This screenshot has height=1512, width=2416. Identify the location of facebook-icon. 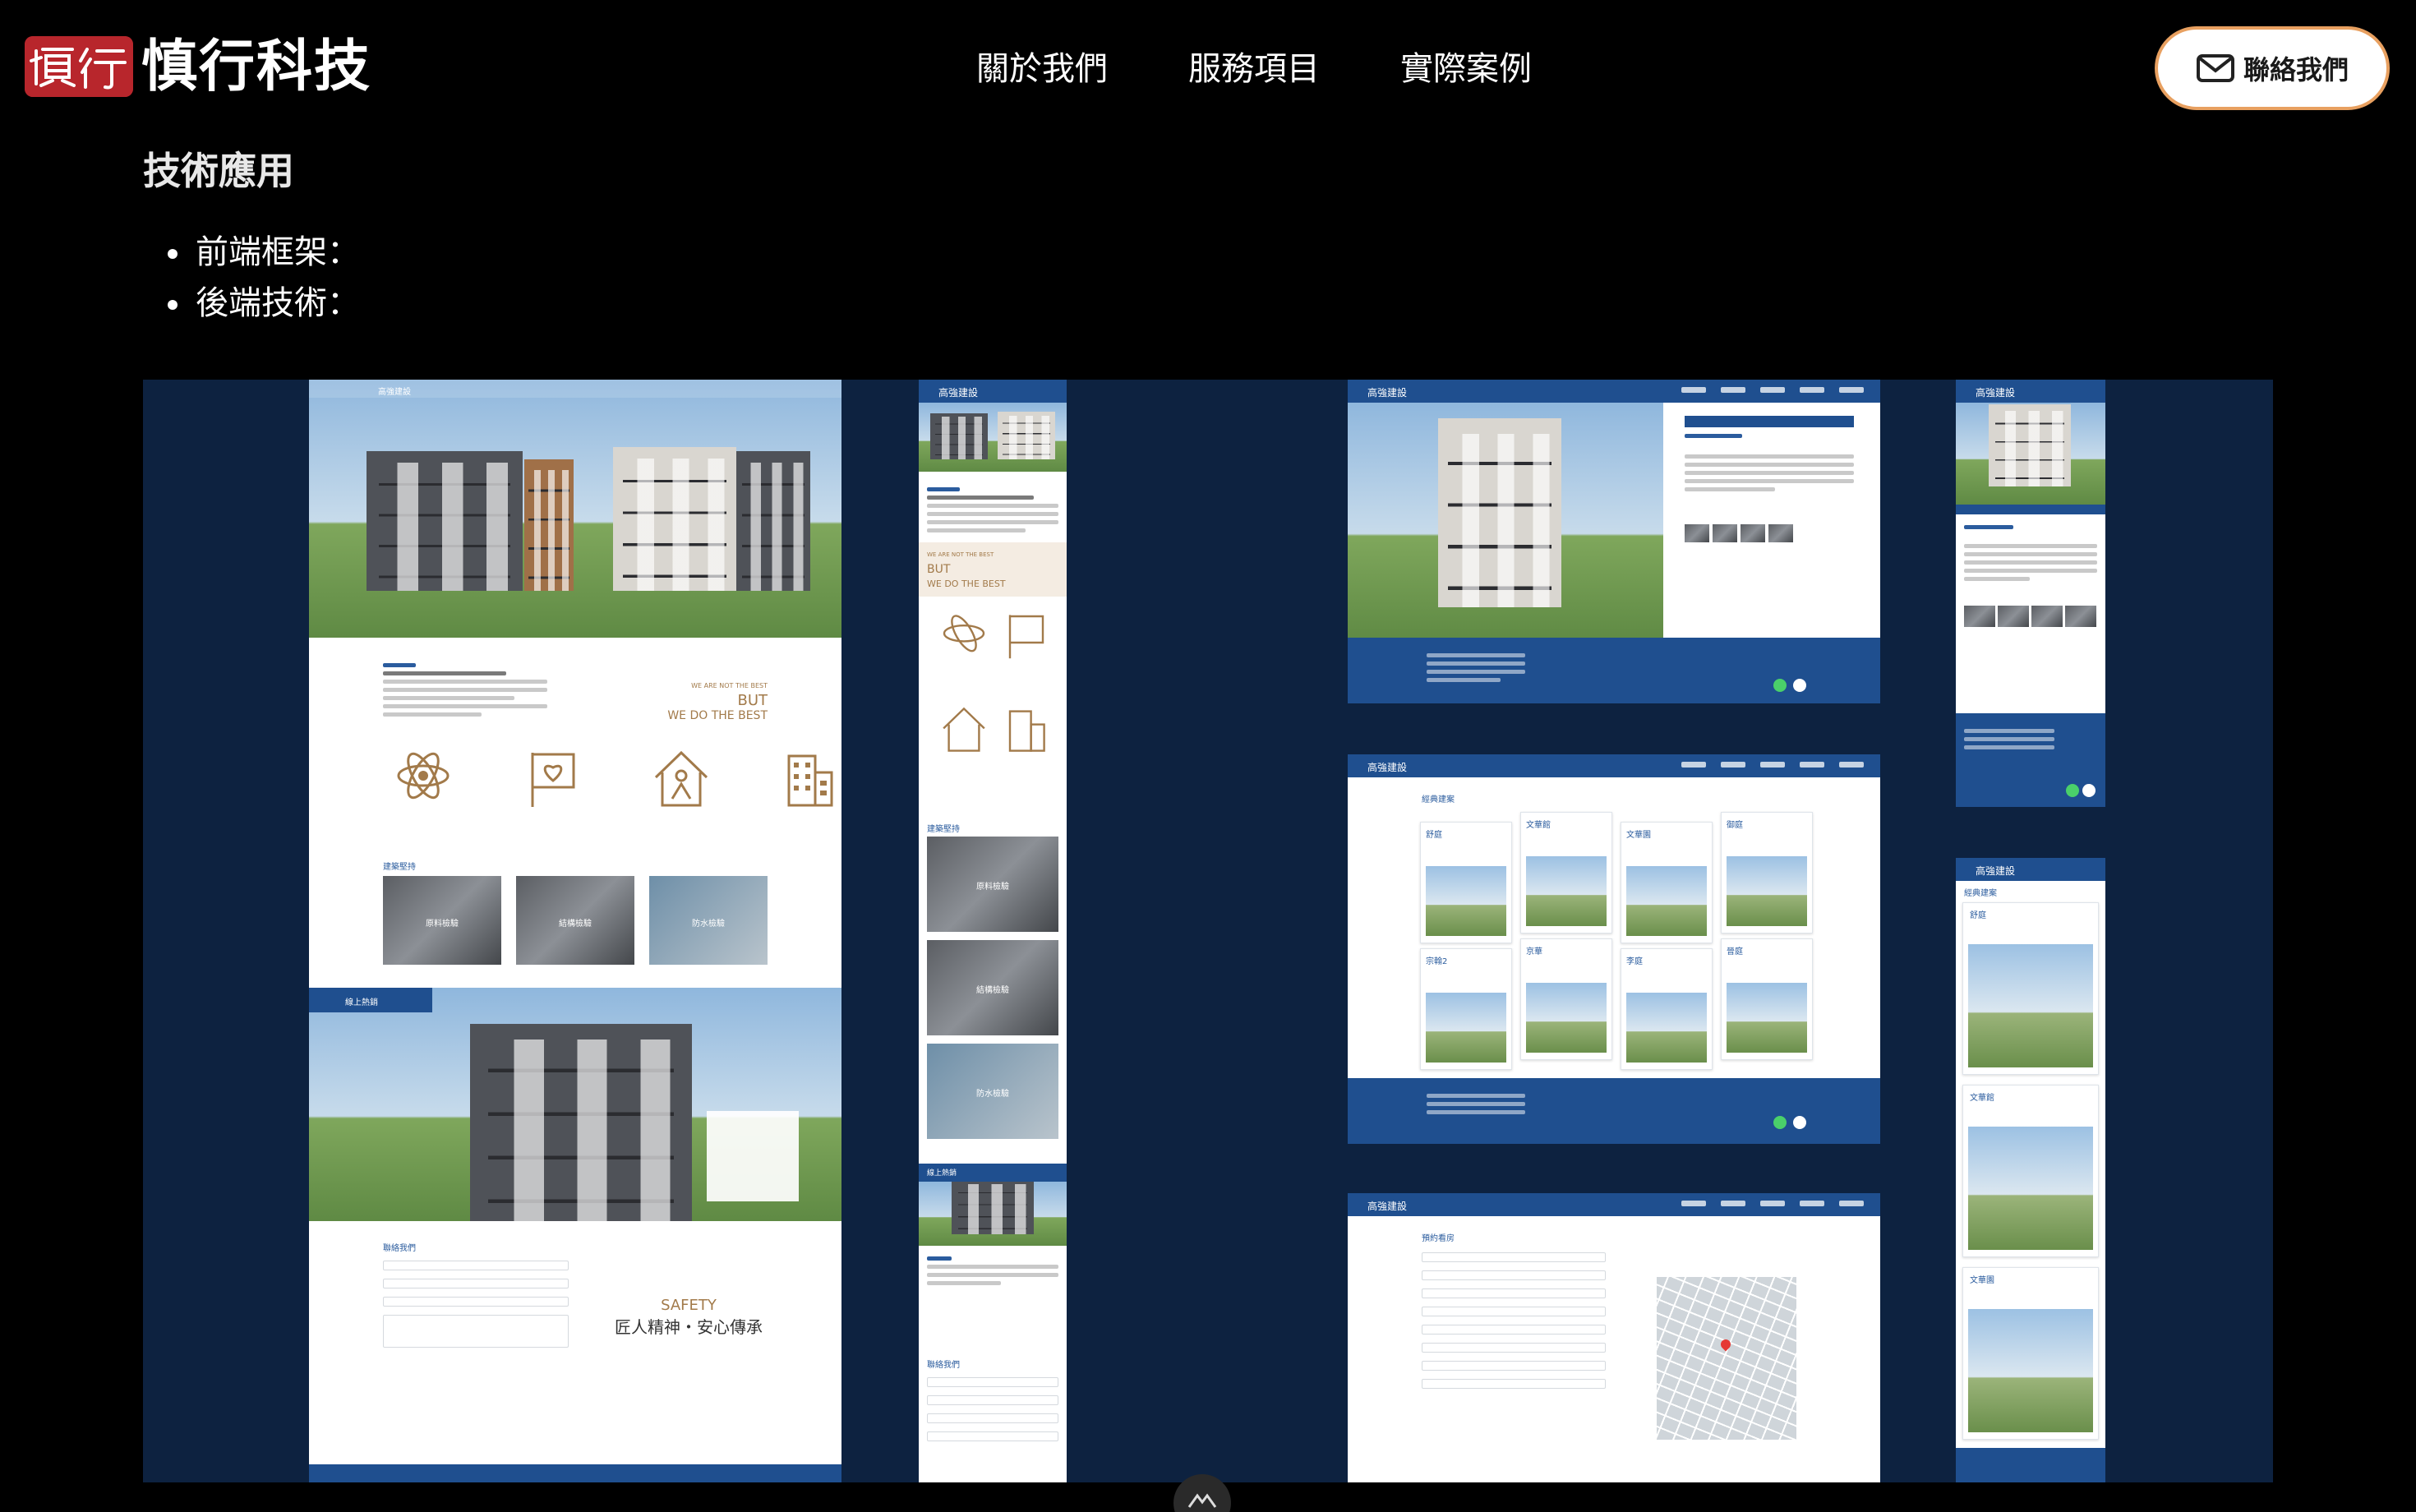
(1800, 686).